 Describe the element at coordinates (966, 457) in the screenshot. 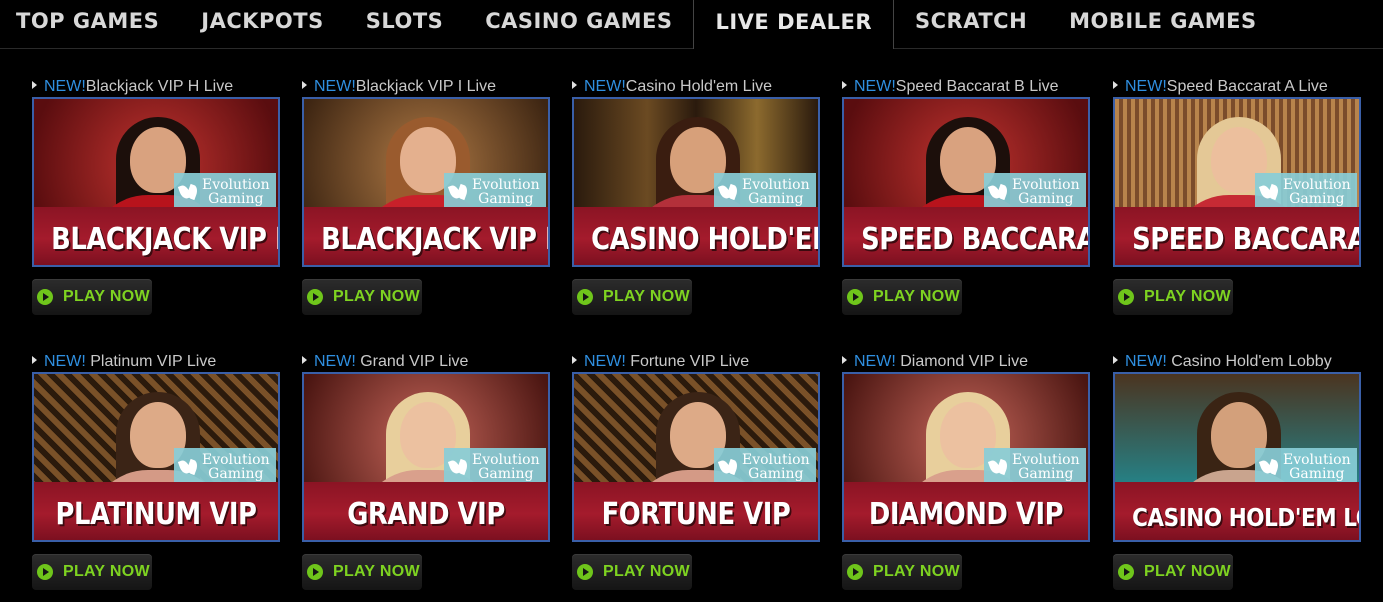

I see `game-thumbnail: Evolution Gaming DIAMOND VIP` at that location.